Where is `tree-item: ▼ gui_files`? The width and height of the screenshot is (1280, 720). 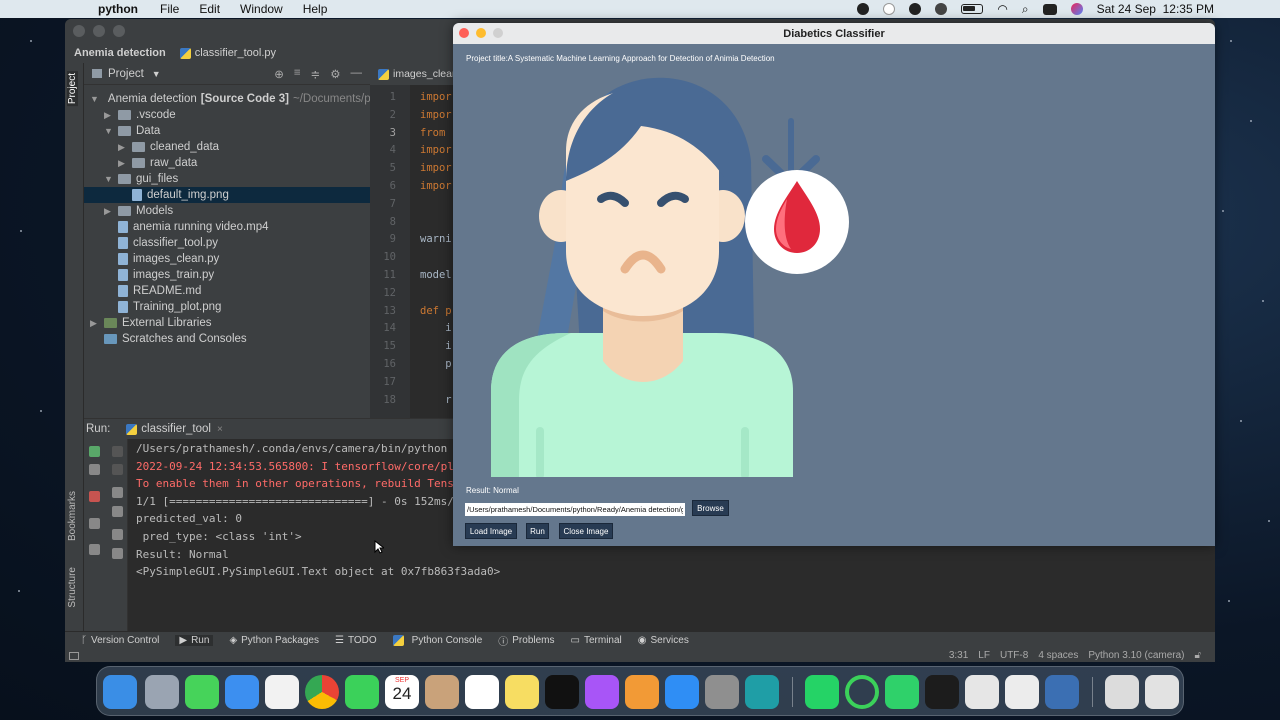
tree-item: ▼ gui_files is located at coordinates (227, 179).